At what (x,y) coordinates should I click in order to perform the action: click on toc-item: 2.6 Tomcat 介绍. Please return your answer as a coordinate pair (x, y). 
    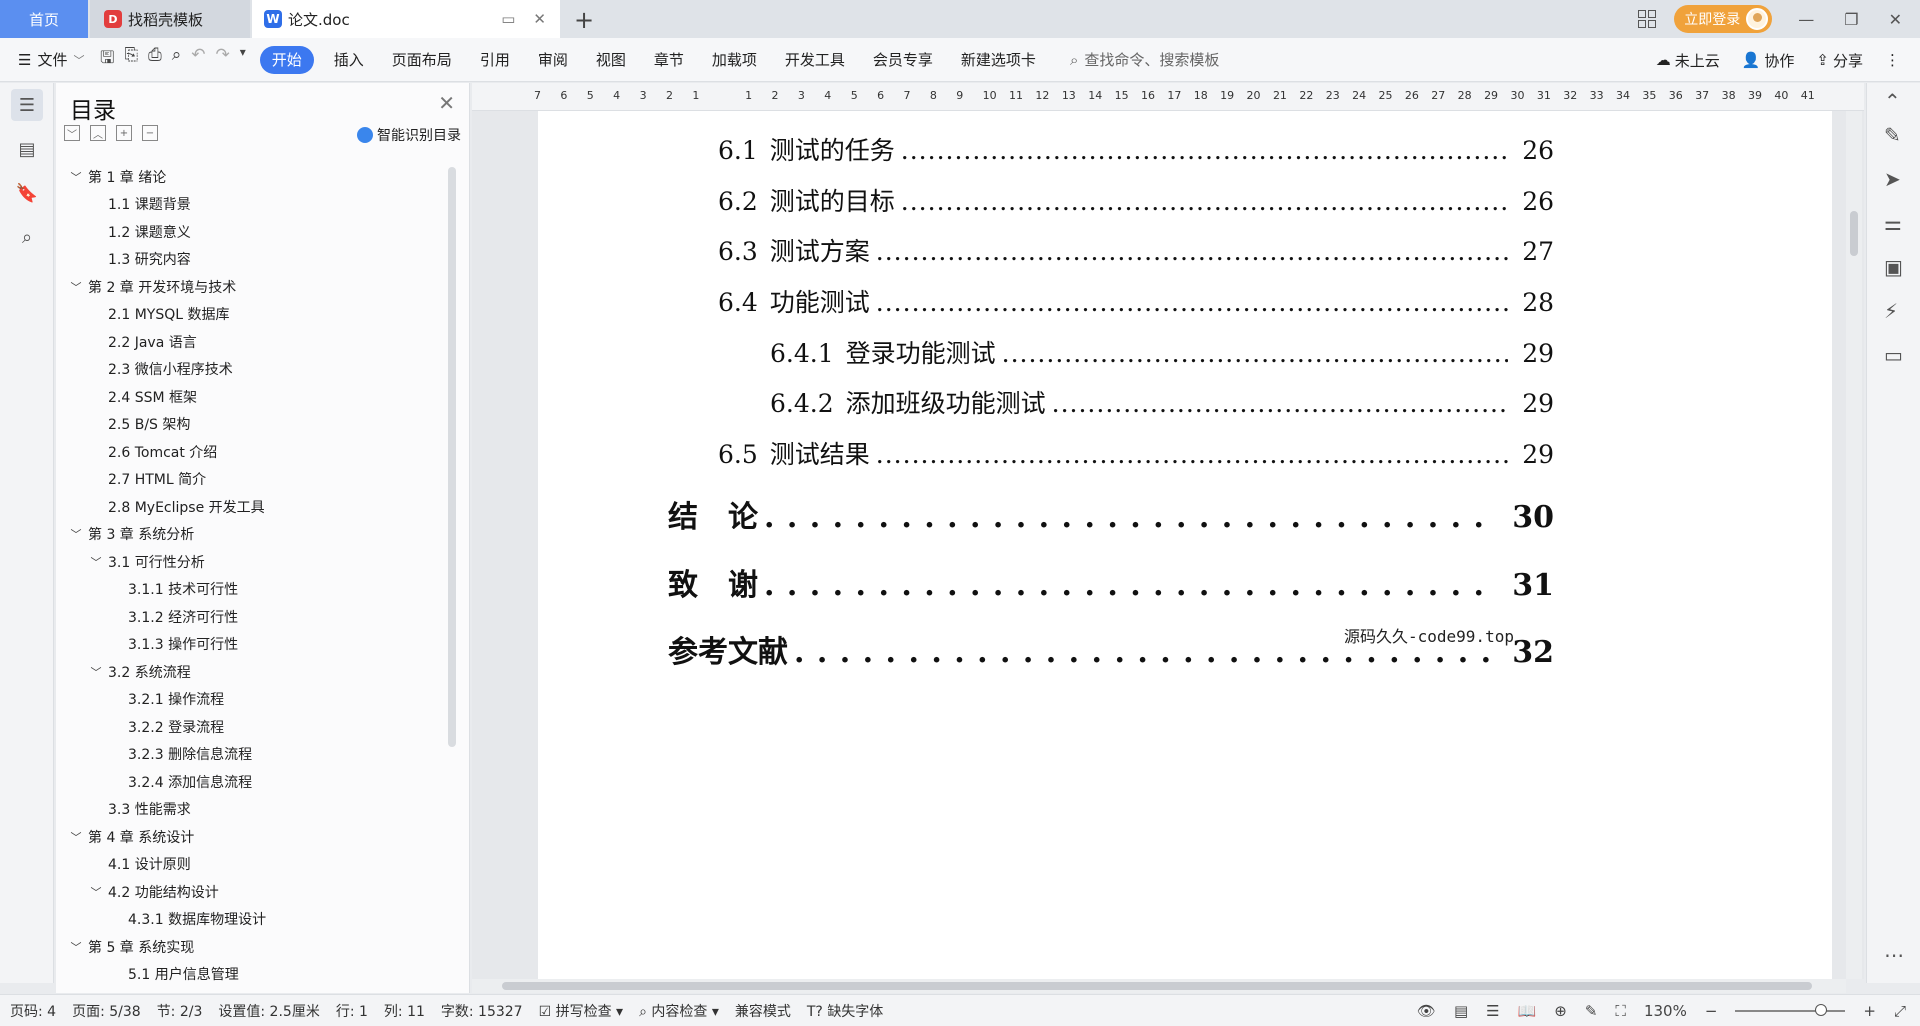
    Looking at the image, I should click on (251, 452).